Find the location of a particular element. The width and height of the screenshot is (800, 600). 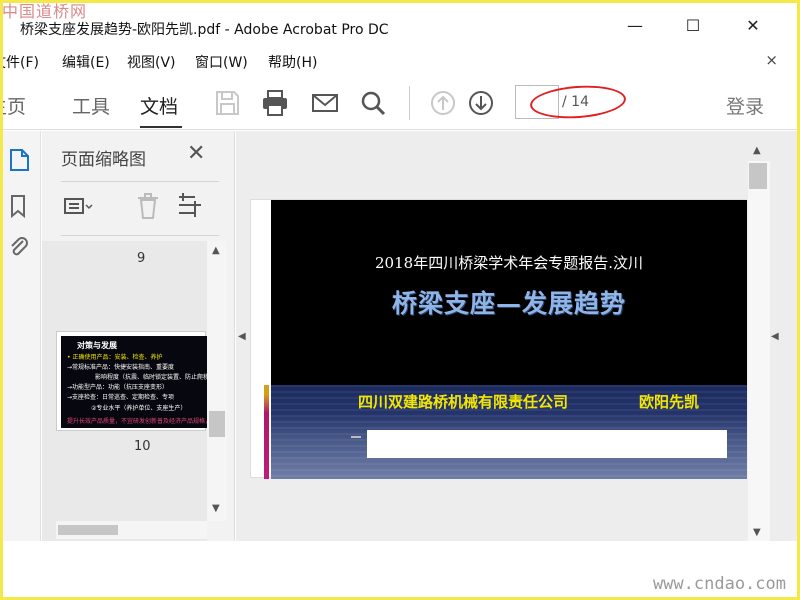

scroll-down-icon: ▼ is located at coordinates (757, 532).